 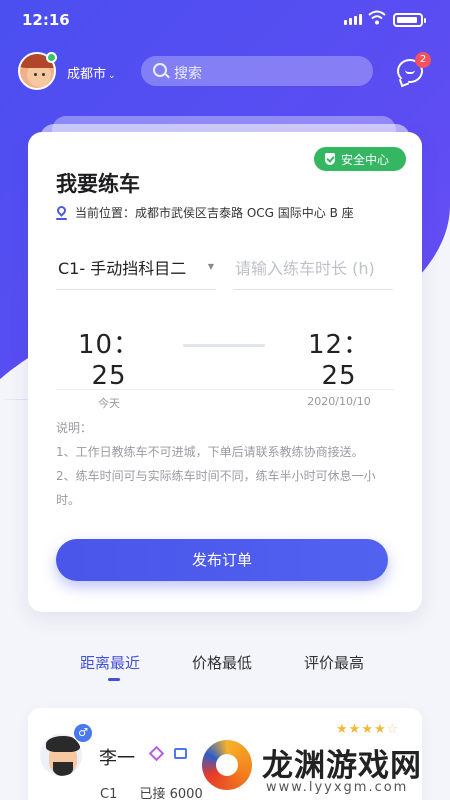 I want to click on city-selector: 成都市 ⌄, so click(x=91, y=72).